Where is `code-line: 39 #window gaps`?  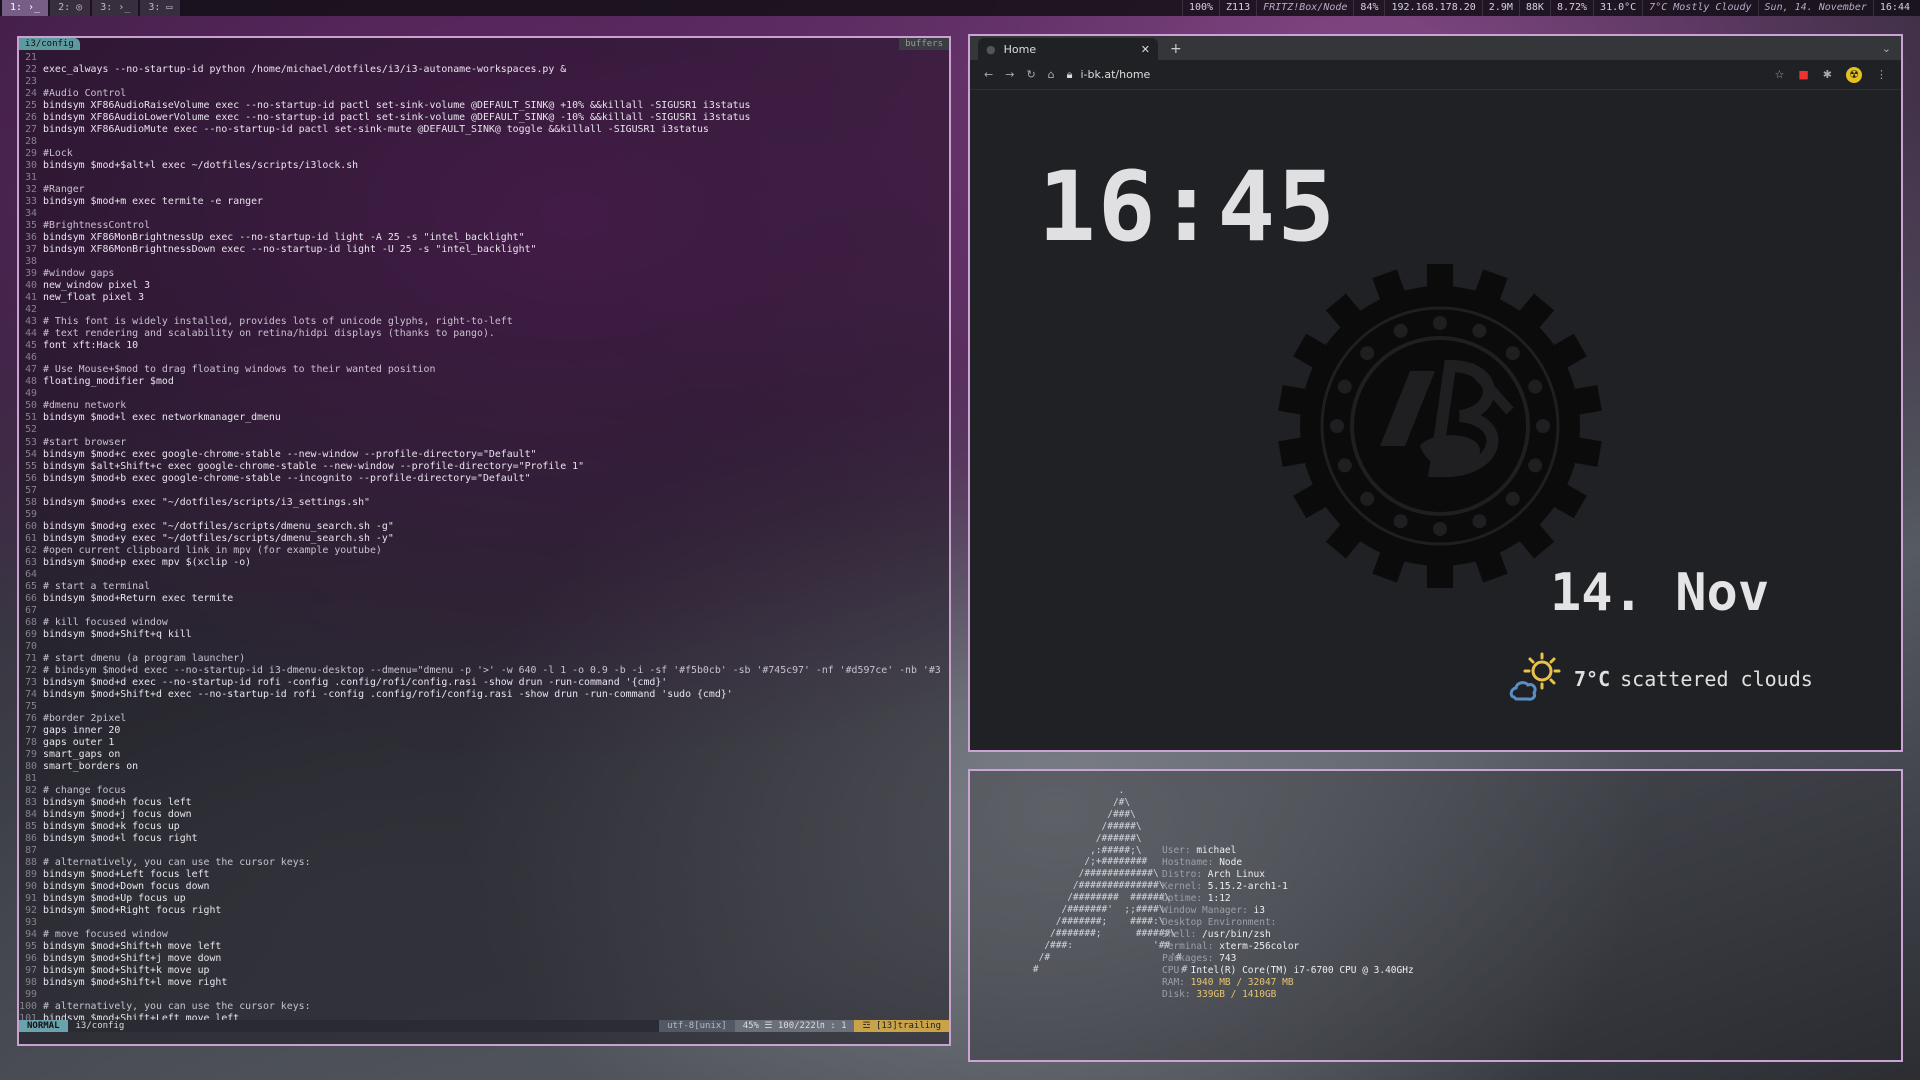 code-line: 39 #window gaps is located at coordinates (484, 274).